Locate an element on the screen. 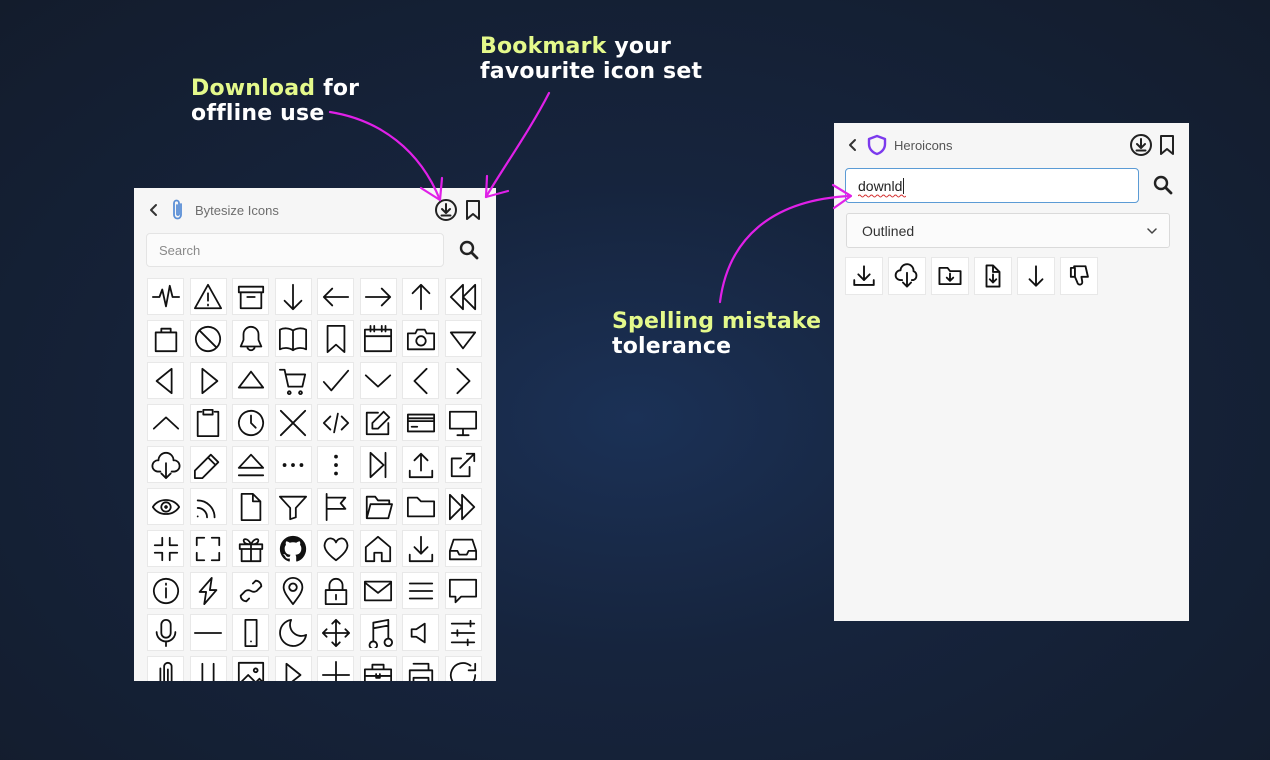  icon-tile-code is located at coordinates (335, 422).